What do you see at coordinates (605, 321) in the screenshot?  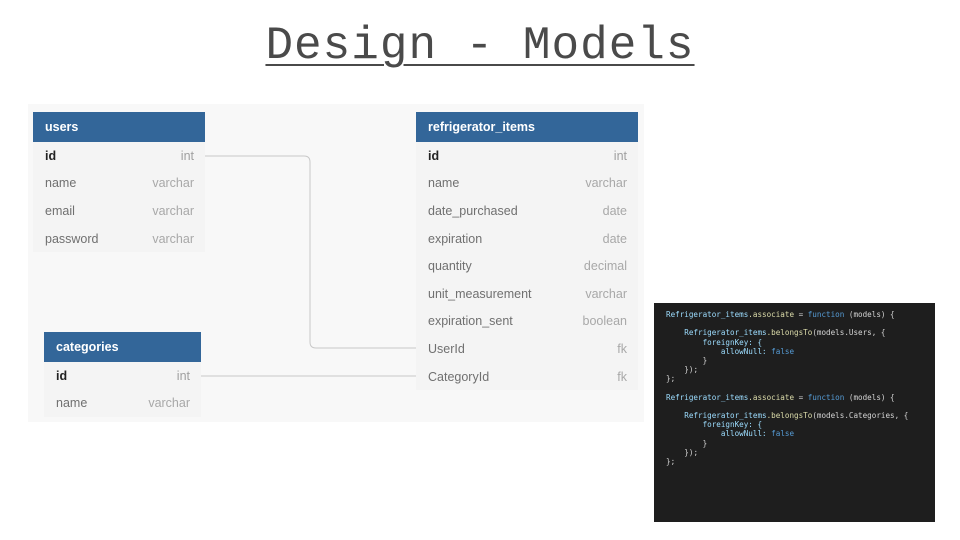 I see `field-type: boolean` at bounding box center [605, 321].